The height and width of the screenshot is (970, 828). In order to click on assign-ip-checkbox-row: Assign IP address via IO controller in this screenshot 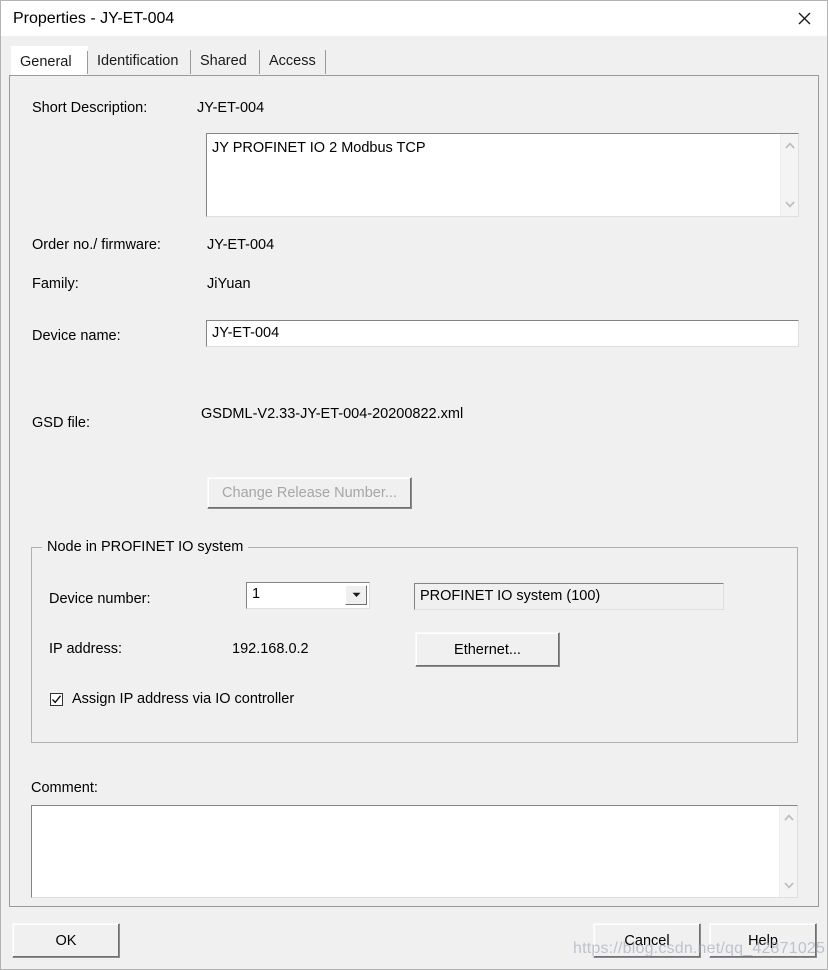, I will do `click(172, 699)`.